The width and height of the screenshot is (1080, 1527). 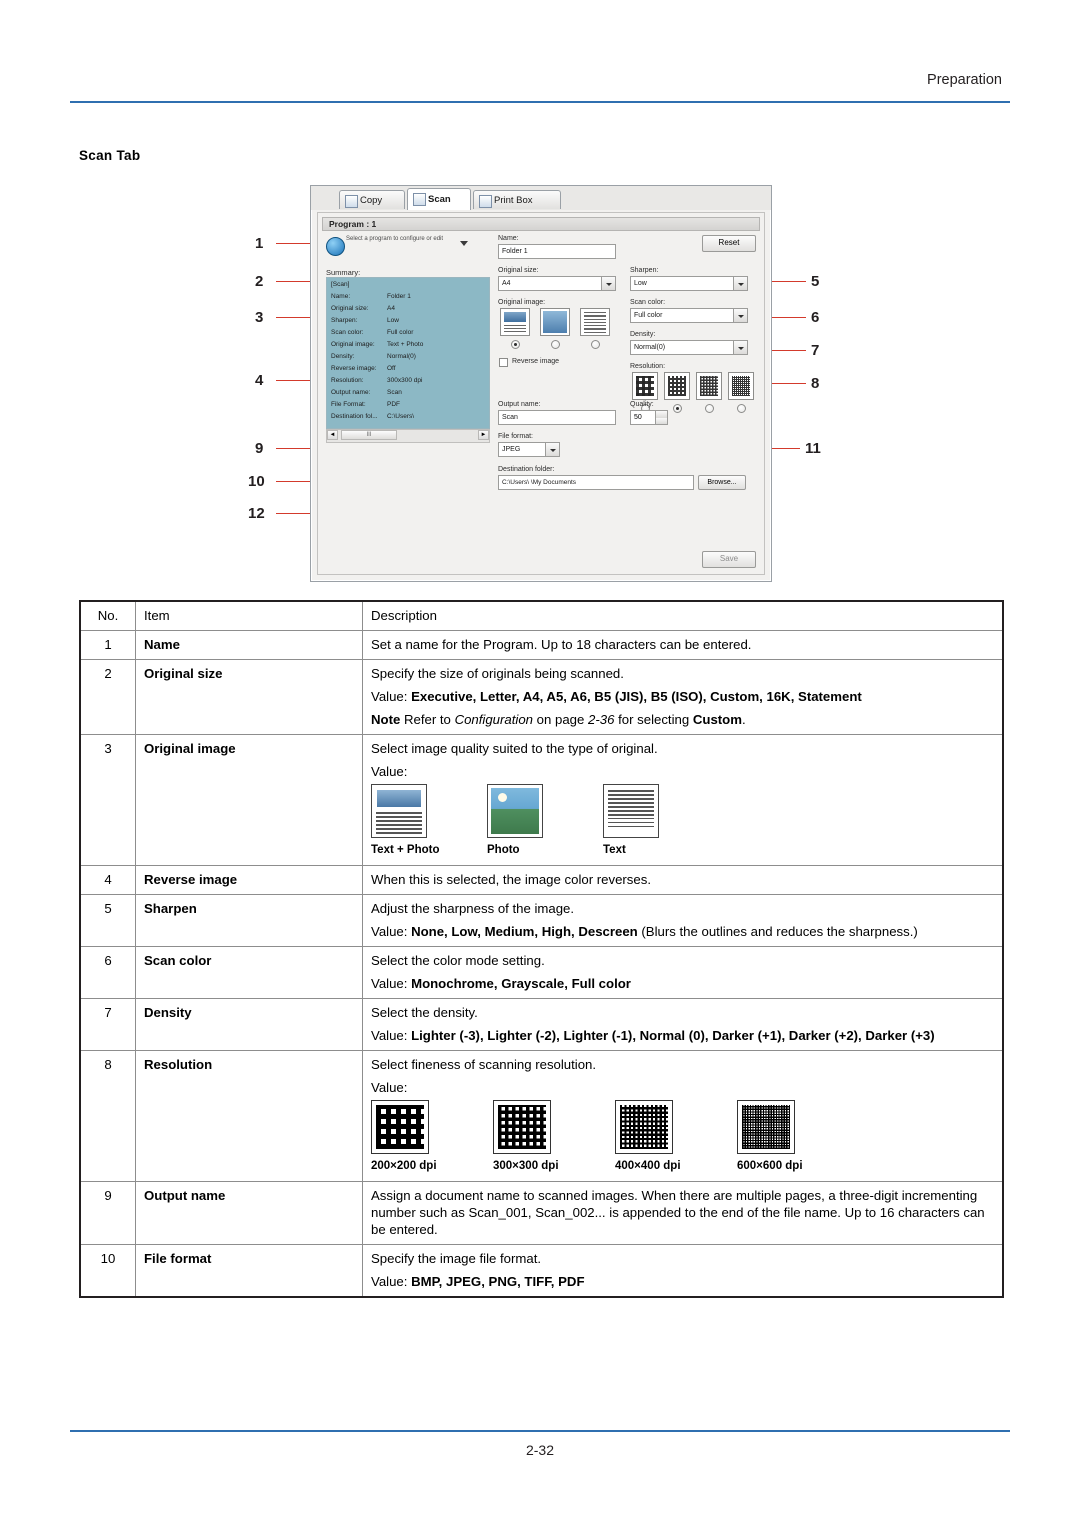 I want to click on quality-stepper: 50, so click(x=649, y=417).